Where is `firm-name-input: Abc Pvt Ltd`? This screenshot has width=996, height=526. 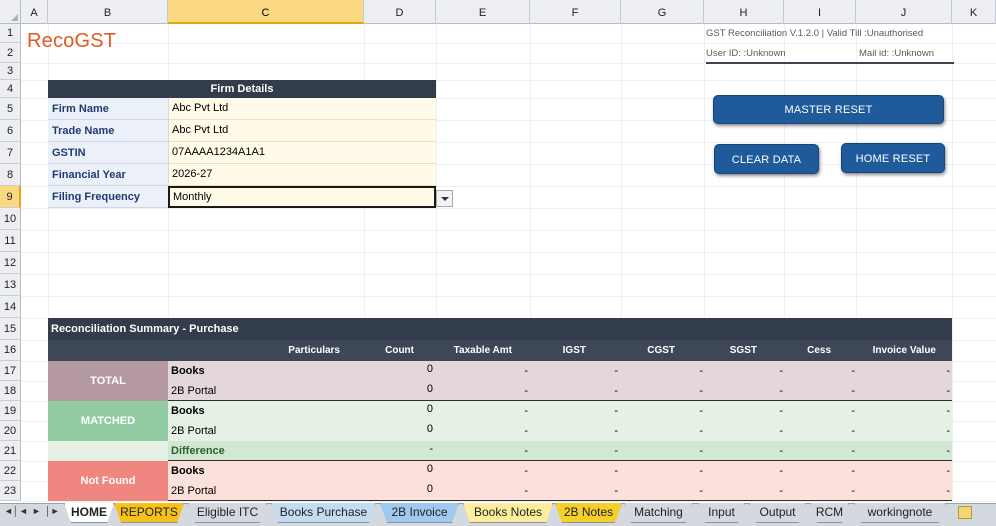
firm-name-input: Abc Pvt Ltd is located at coordinates (302, 109).